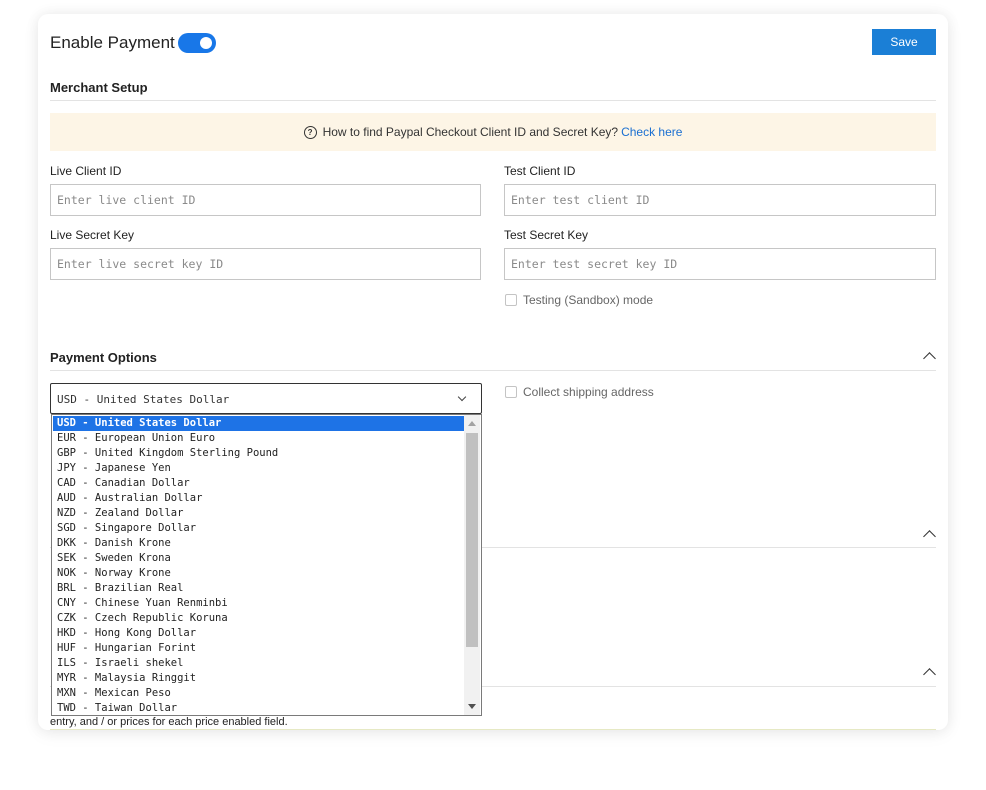  What do you see at coordinates (540, 171) in the screenshot?
I see `test-client-id-label: Test Client ID` at bounding box center [540, 171].